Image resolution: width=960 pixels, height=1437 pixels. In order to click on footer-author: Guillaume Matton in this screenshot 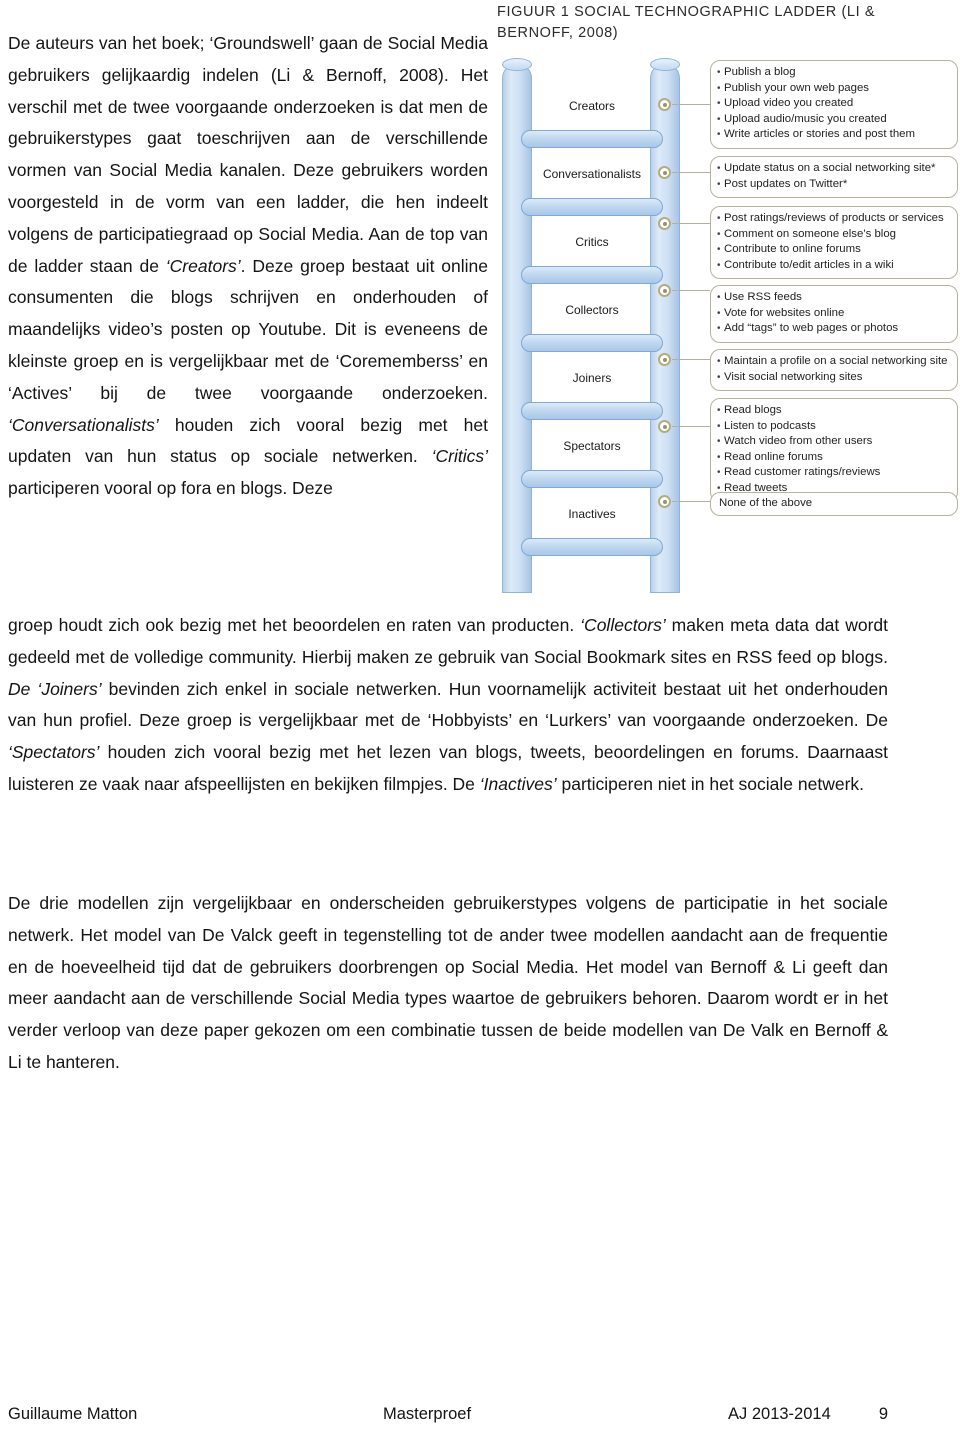, I will do `click(73, 1414)`.